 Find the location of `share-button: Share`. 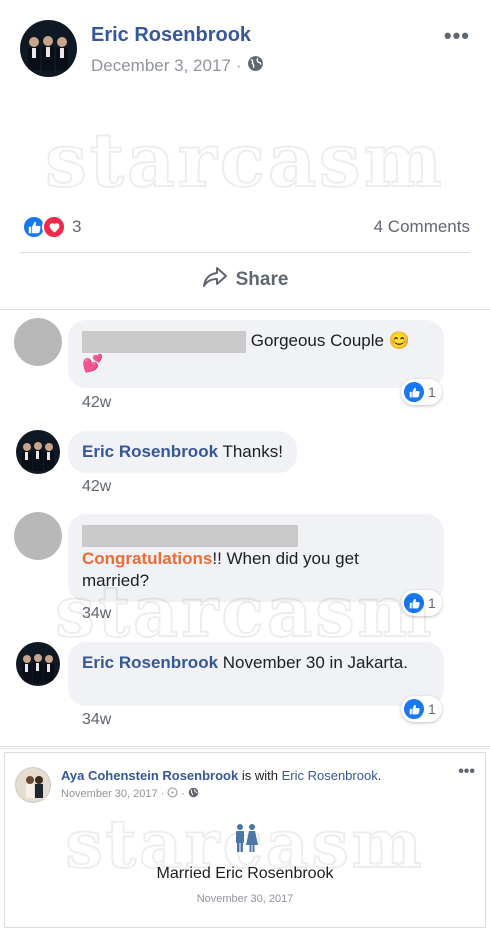

share-button: Share is located at coordinates (245, 280).